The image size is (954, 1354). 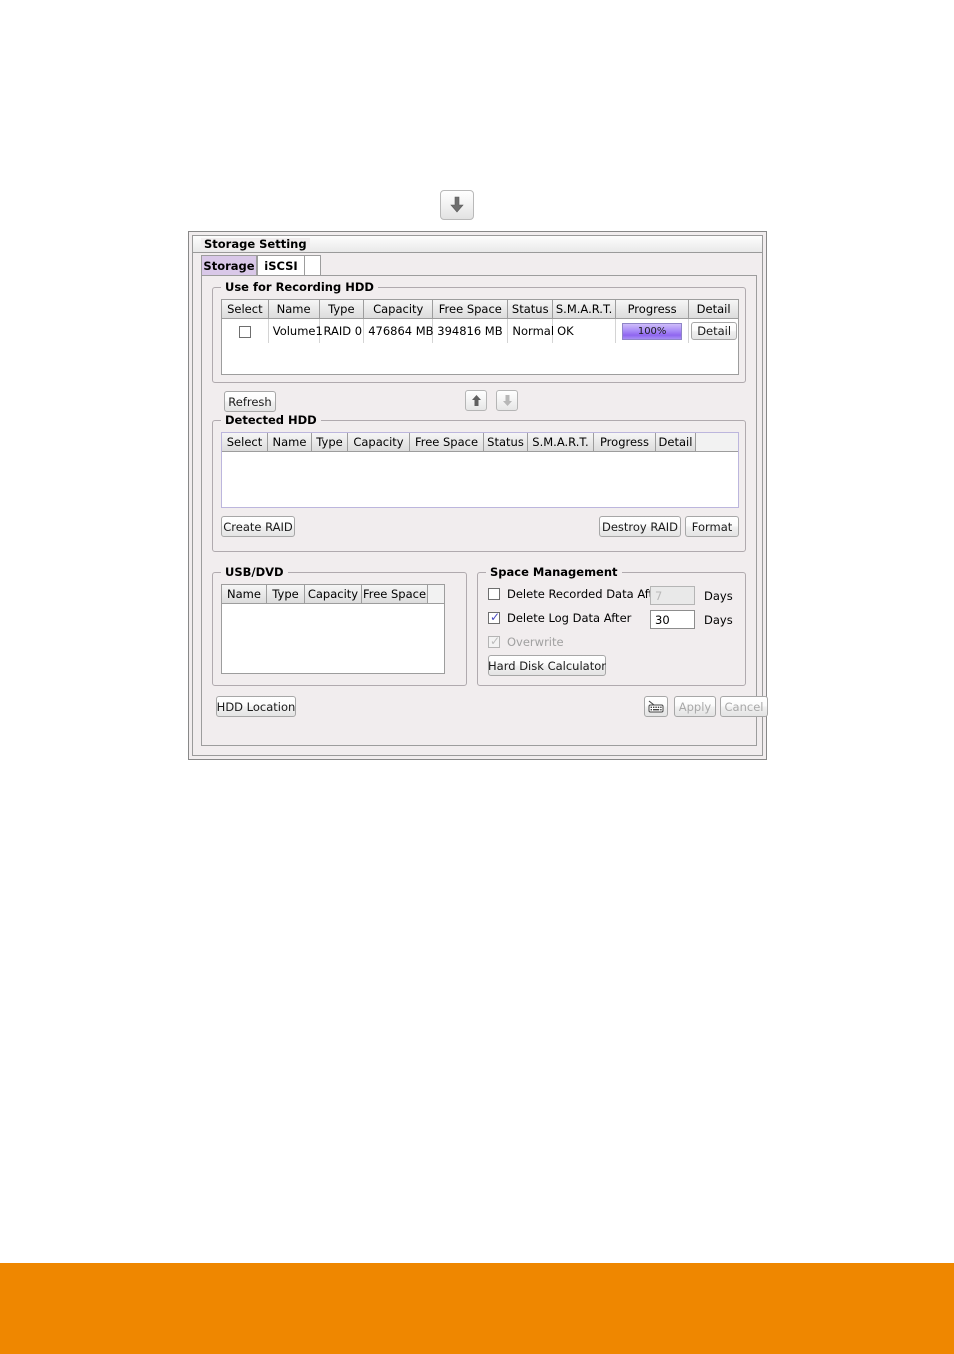 I want to click on tab-iscsi: iSCSI, so click(x=281, y=265).